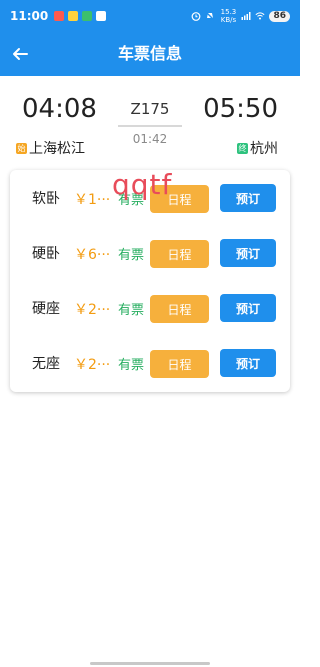 This screenshot has height=667, width=320. Describe the element at coordinates (46, 309) in the screenshot. I see `seat-type: 硬座` at that location.